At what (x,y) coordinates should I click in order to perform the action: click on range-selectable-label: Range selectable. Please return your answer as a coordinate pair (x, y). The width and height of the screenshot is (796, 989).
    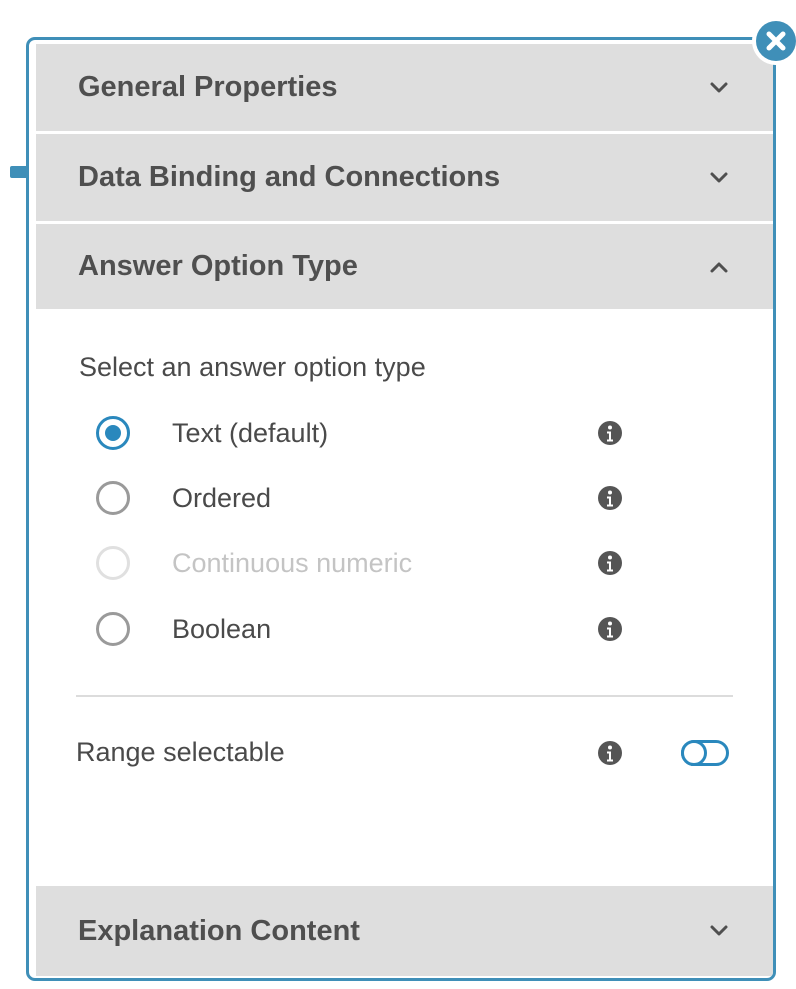
    Looking at the image, I should click on (180, 752).